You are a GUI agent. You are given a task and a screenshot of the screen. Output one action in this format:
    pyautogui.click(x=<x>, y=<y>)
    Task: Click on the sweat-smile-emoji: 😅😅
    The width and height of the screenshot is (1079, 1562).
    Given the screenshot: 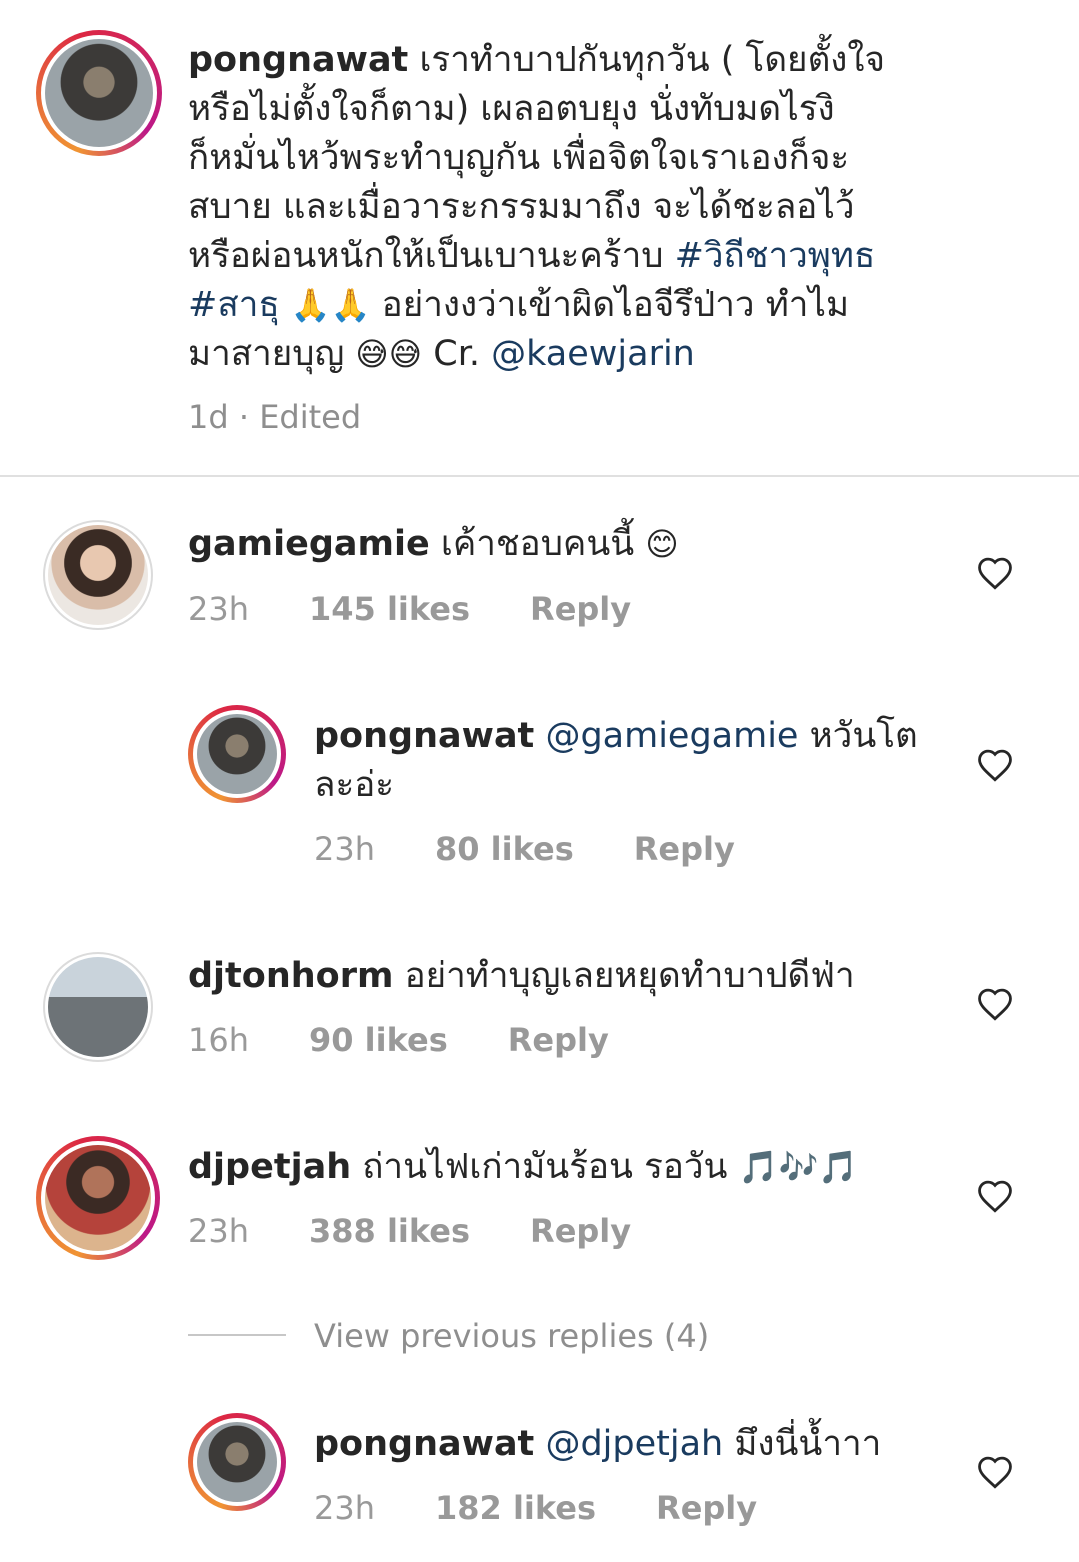 What is the action you would take?
    pyautogui.click(x=389, y=354)
    